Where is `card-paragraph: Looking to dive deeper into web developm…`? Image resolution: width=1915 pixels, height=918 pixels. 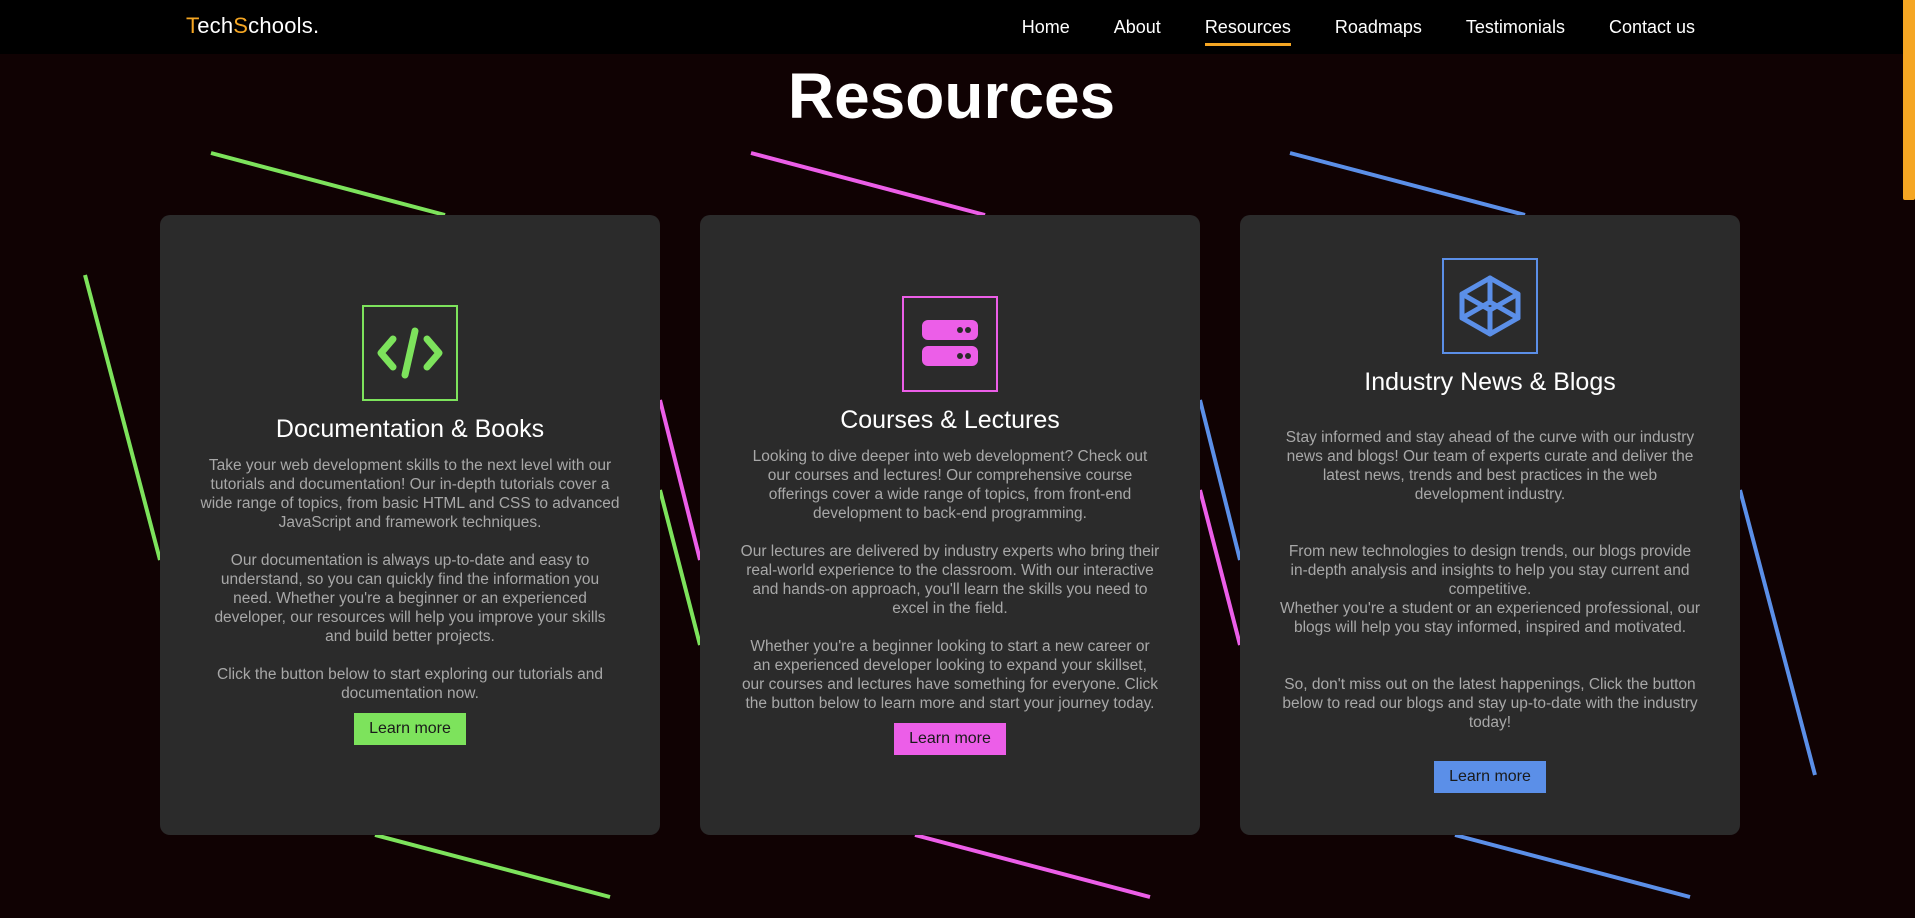
card-paragraph: Looking to dive deeper into web developm… is located at coordinates (950, 484).